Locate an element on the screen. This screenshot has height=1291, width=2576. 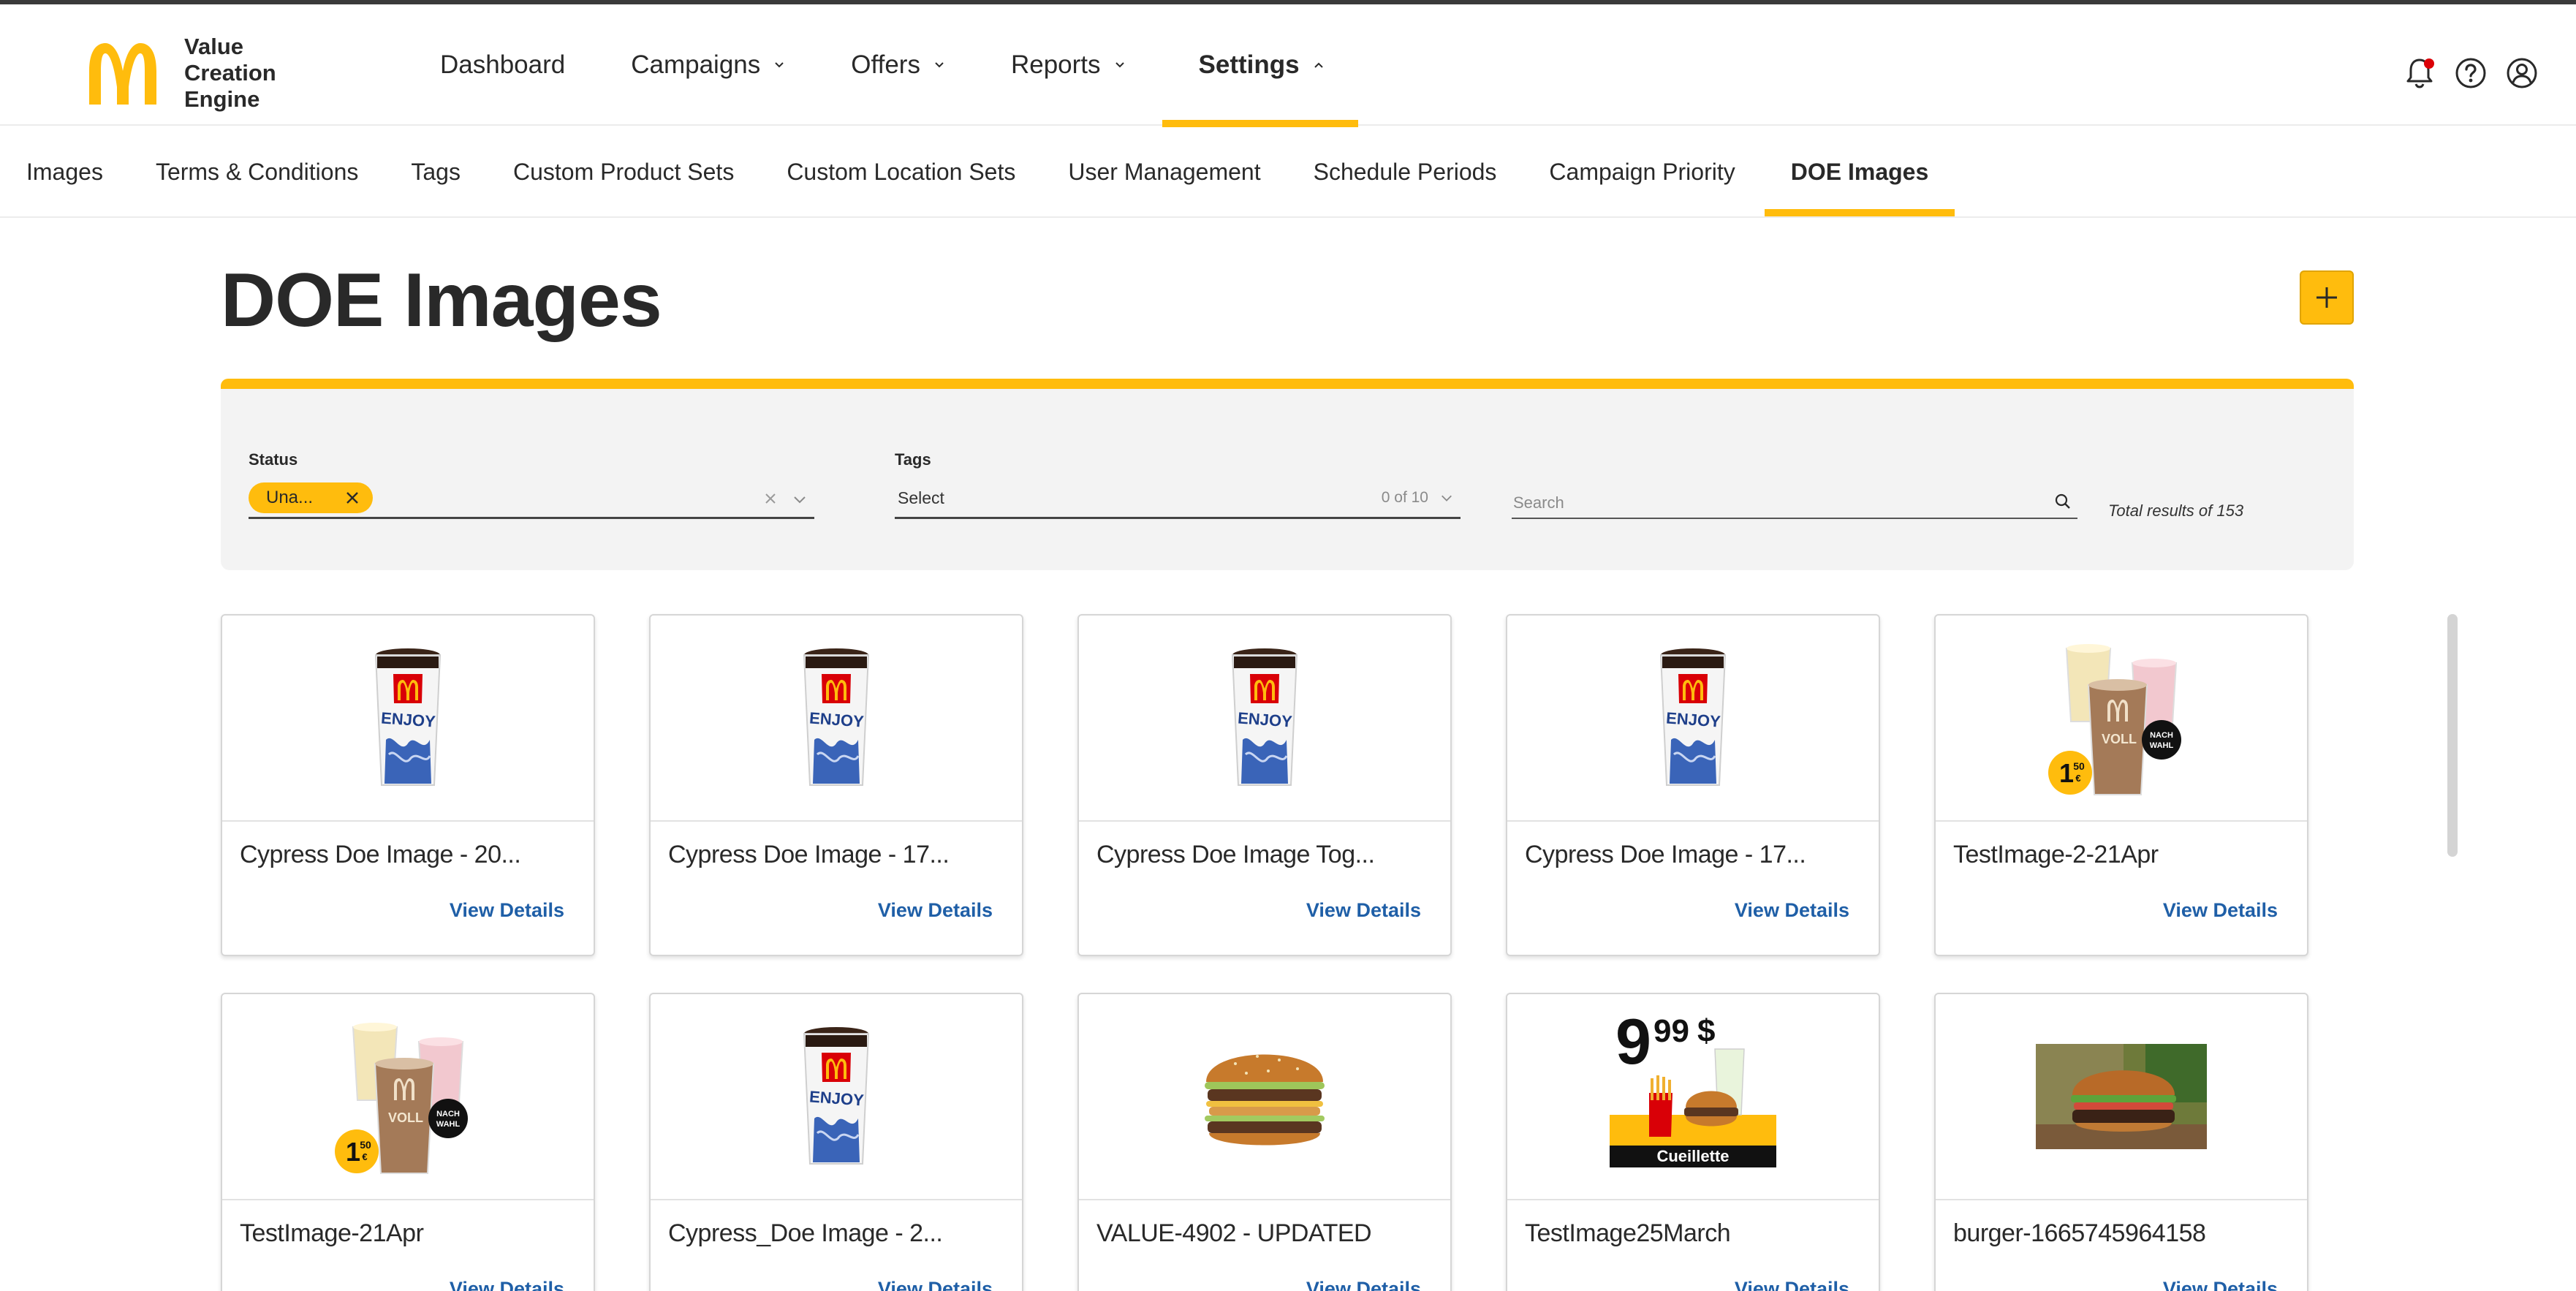
subnav-custom-product-sets: Custom Product Sets is located at coordinates (623, 171).